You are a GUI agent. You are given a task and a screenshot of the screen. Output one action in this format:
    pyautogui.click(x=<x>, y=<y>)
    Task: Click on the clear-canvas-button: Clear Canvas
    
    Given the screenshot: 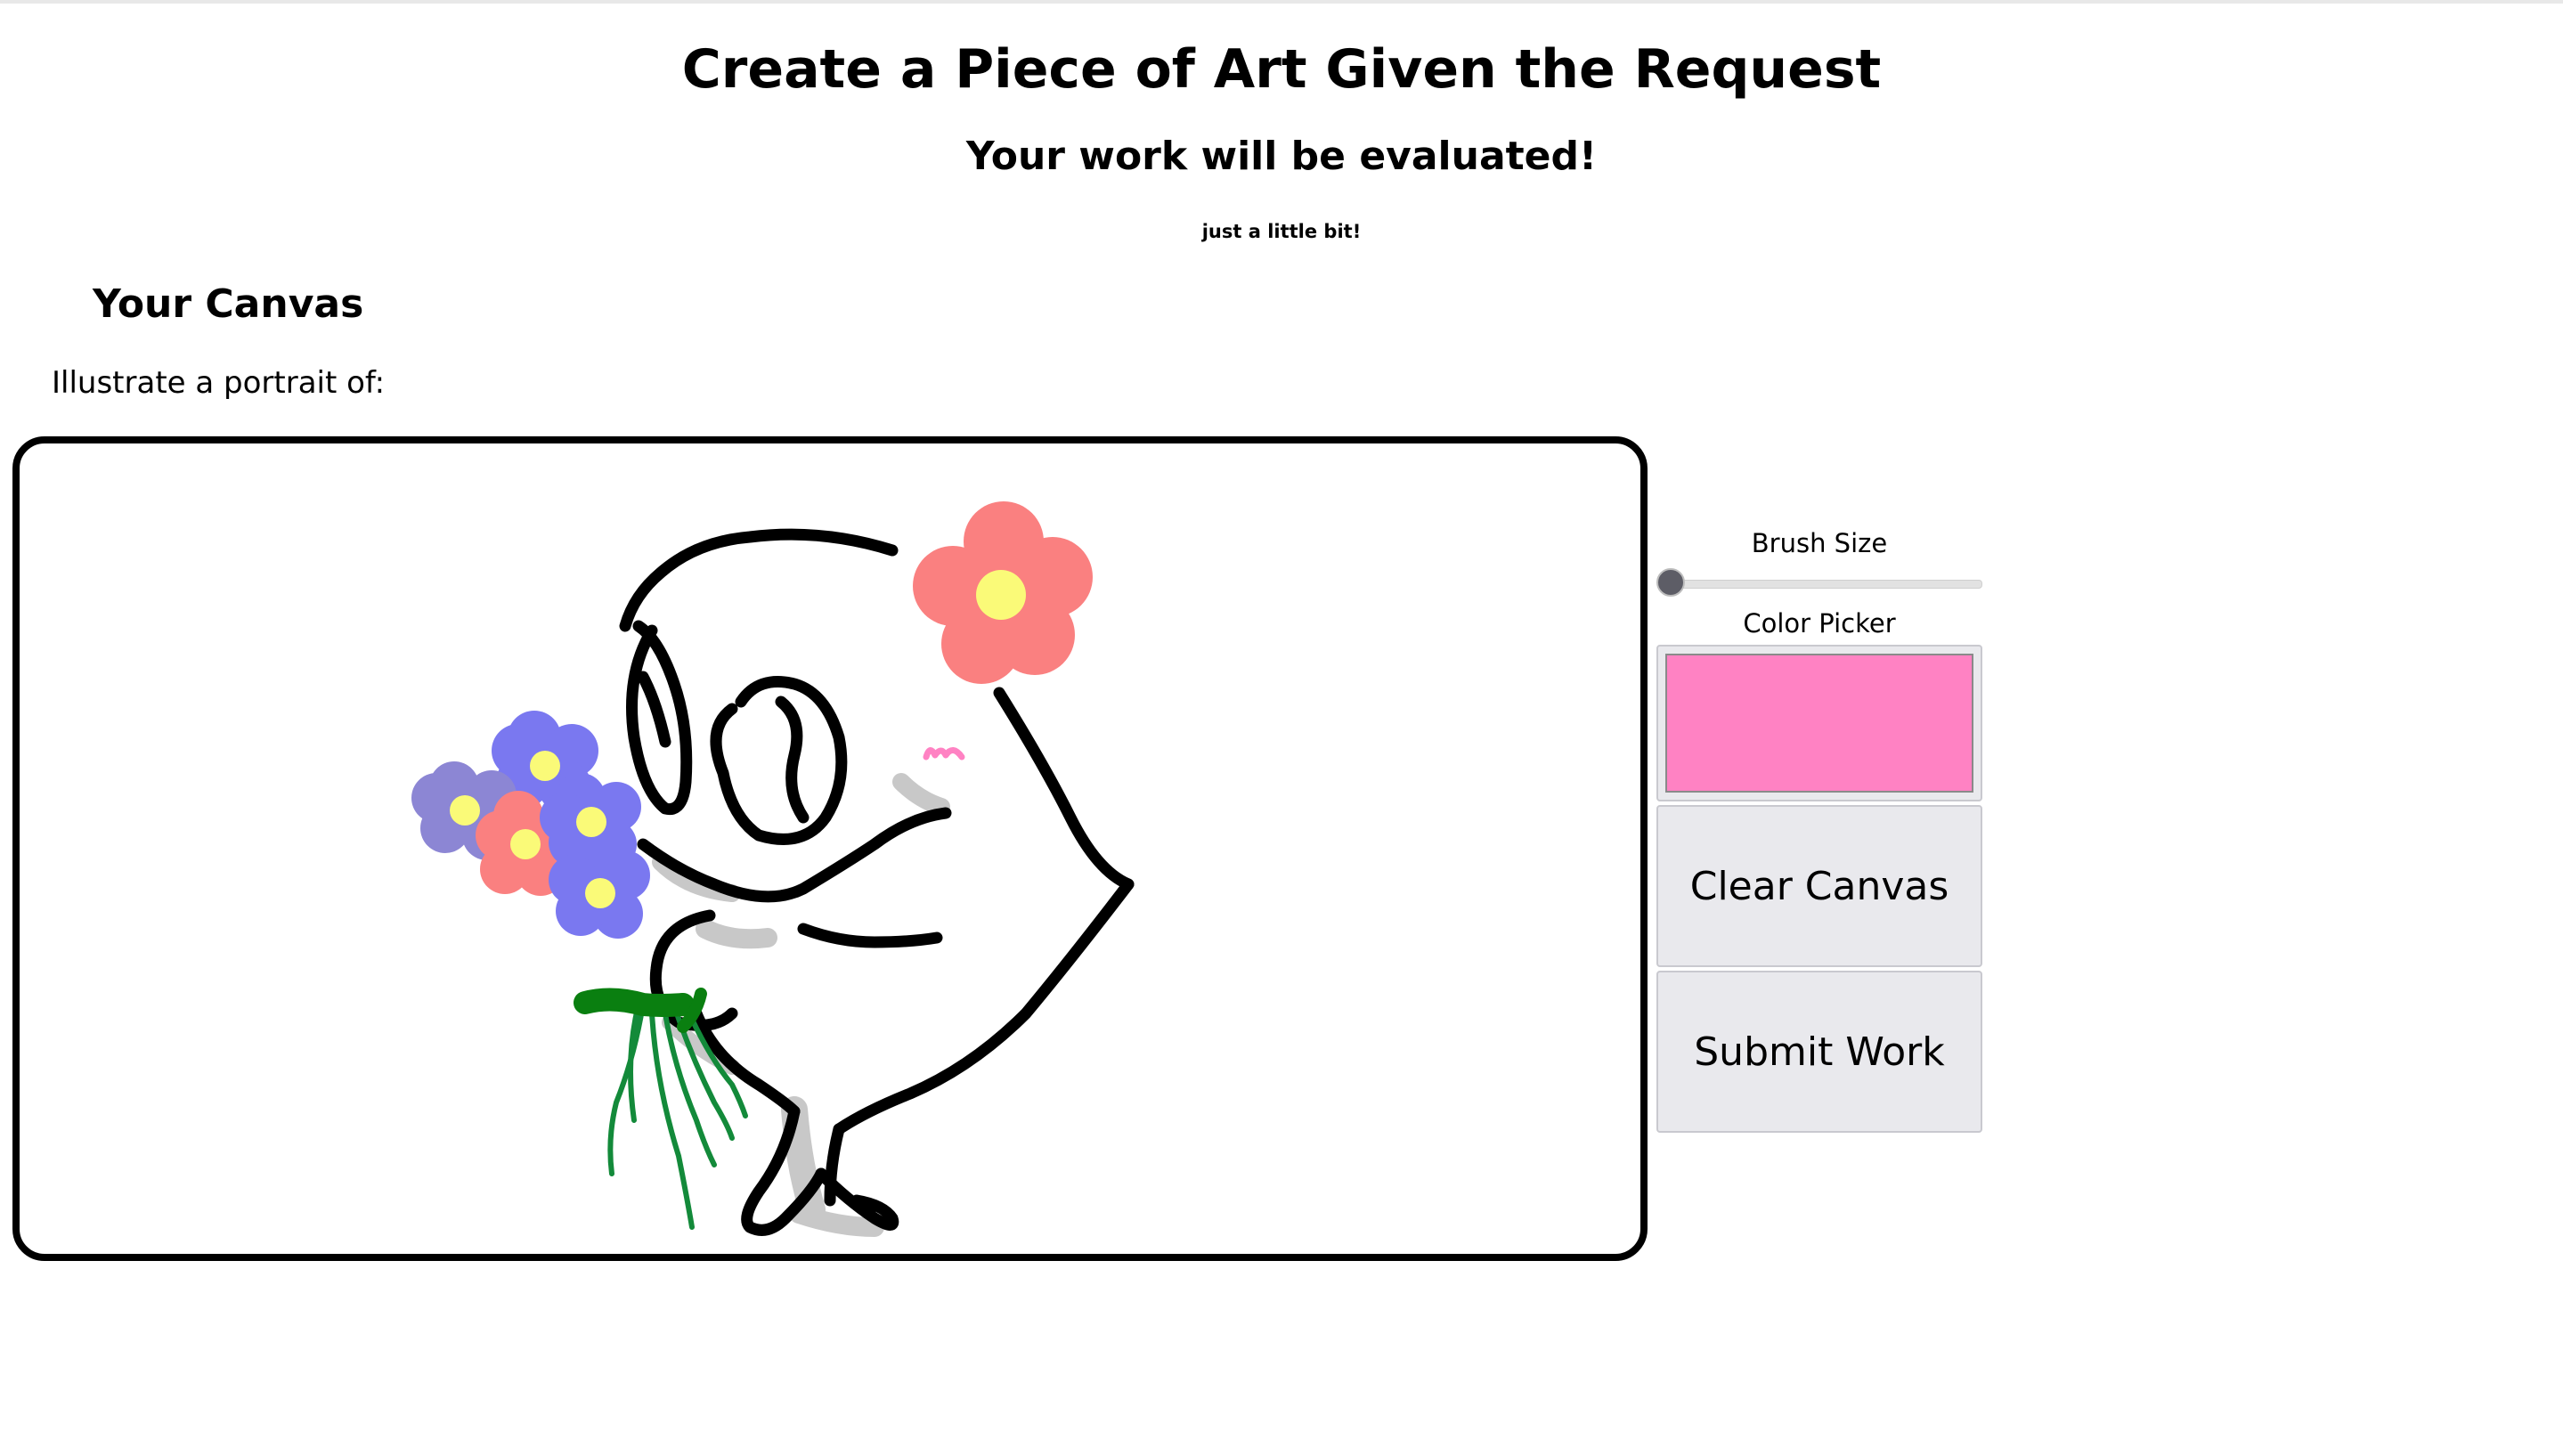 What is the action you would take?
    pyautogui.click(x=1819, y=886)
    